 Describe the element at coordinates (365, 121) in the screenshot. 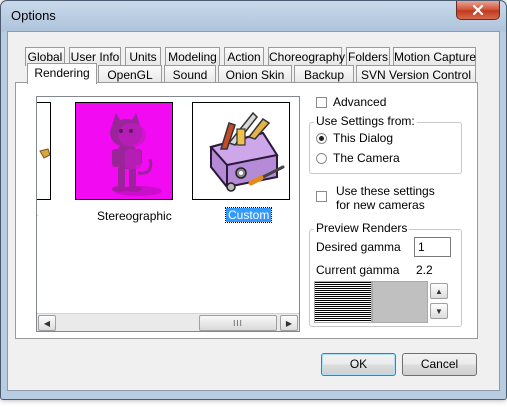

I see `use-settings-title: Use Settings from:` at that location.